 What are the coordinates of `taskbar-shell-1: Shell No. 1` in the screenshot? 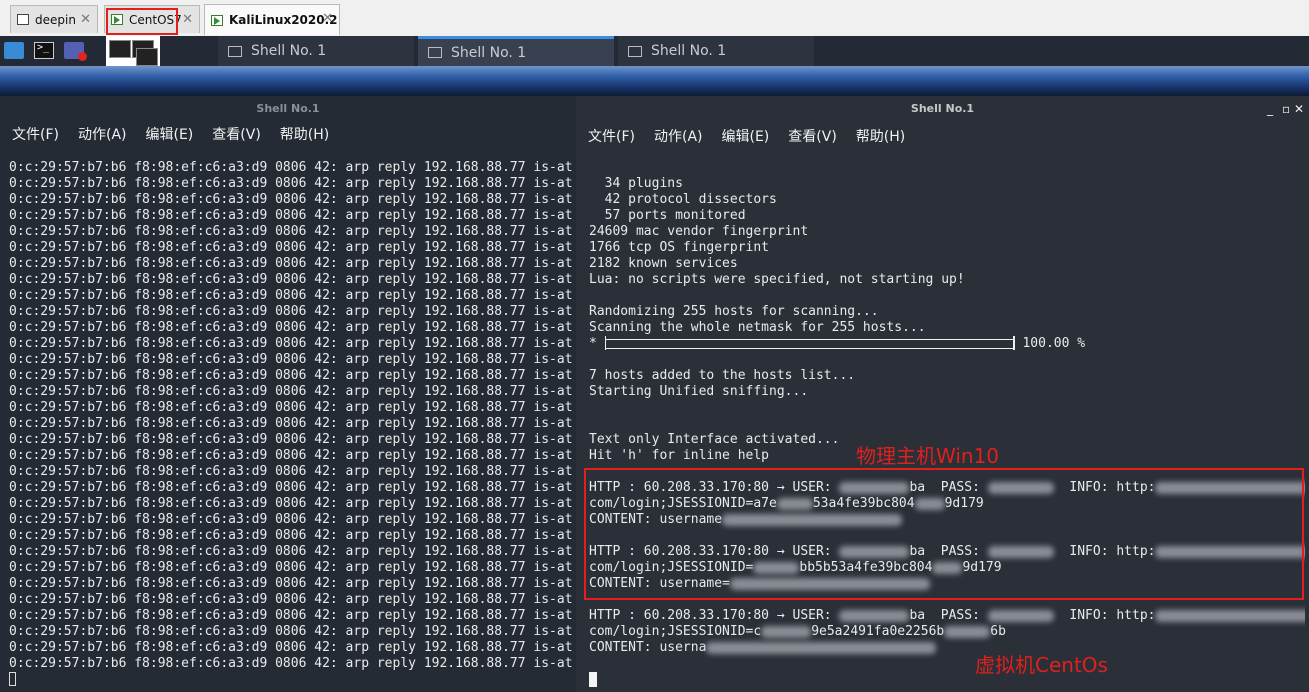 It's located at (316, 51).